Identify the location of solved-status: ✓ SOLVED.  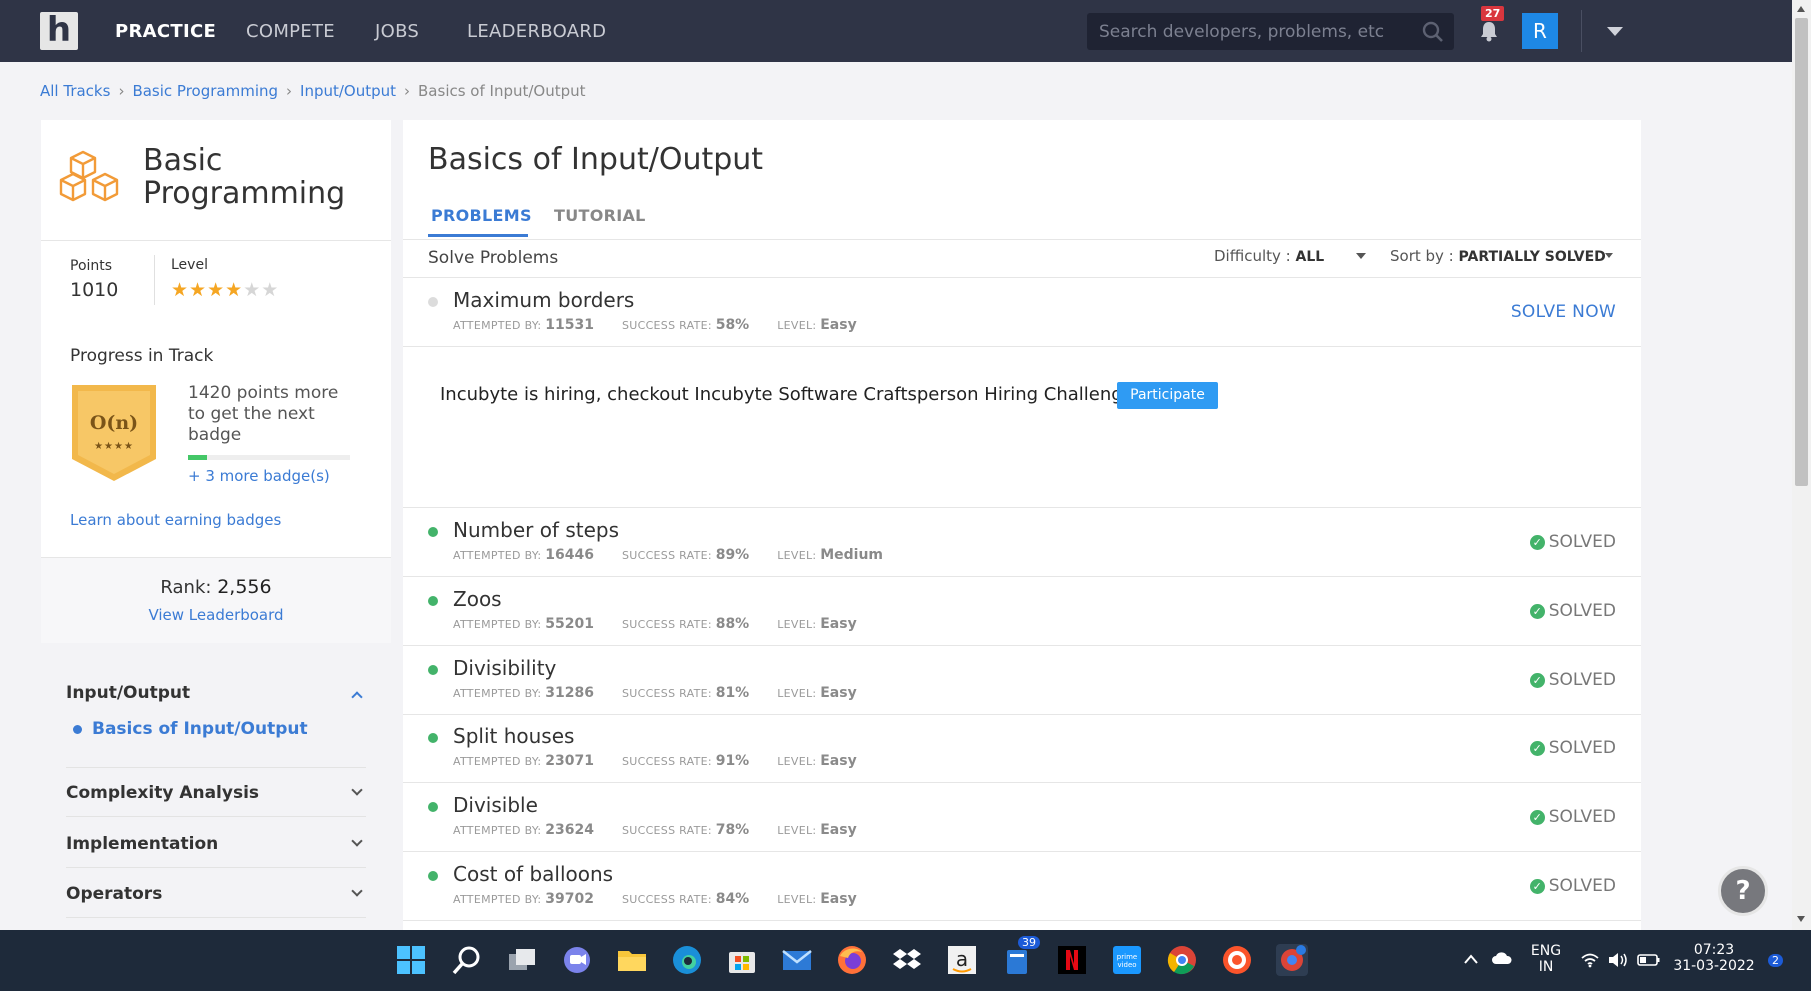
(1572, 611).